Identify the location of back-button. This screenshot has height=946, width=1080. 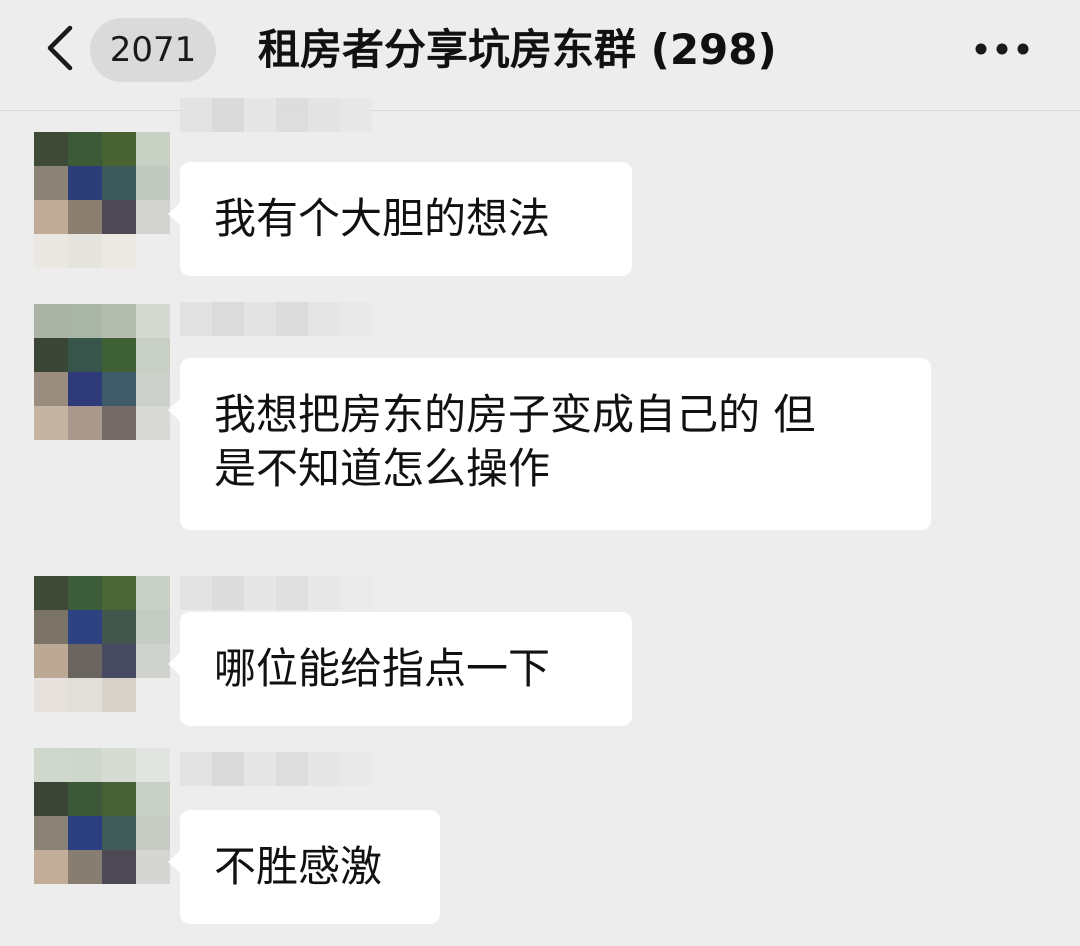
(60, 50).